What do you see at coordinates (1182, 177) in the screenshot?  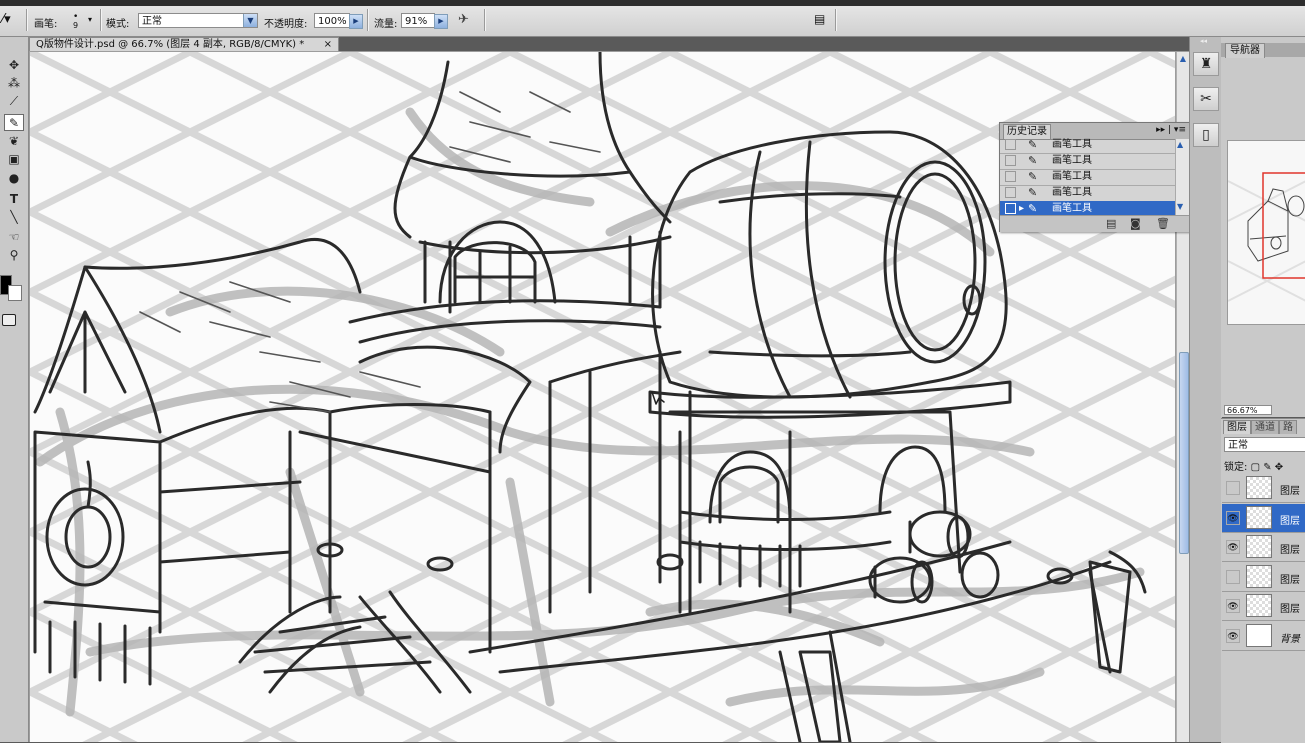 I see `history-scrollbar: ▲ ▼` at bounding box center [1182, 177].